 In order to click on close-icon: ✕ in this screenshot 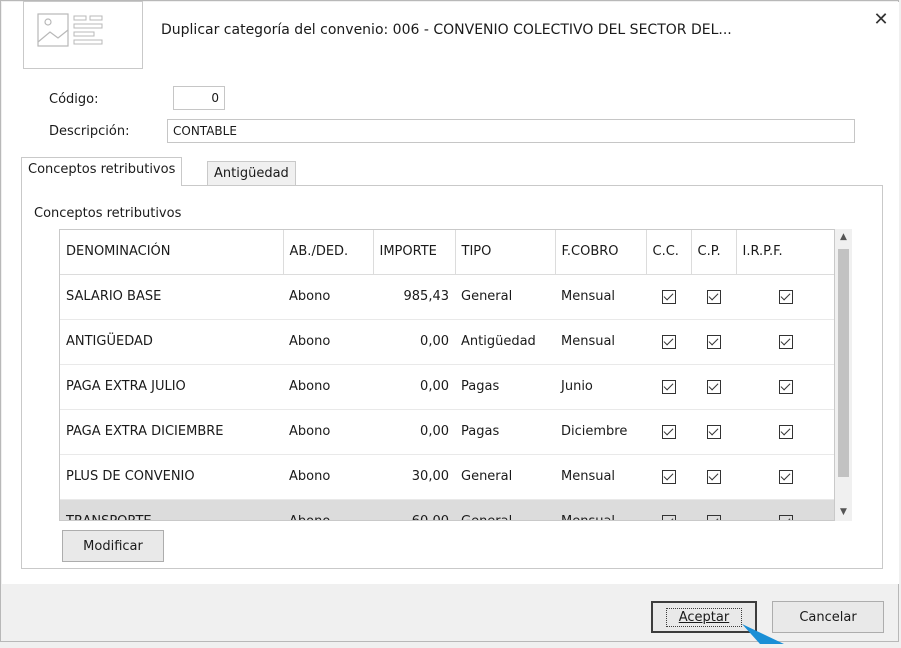, I will do `click(881, 20)`.